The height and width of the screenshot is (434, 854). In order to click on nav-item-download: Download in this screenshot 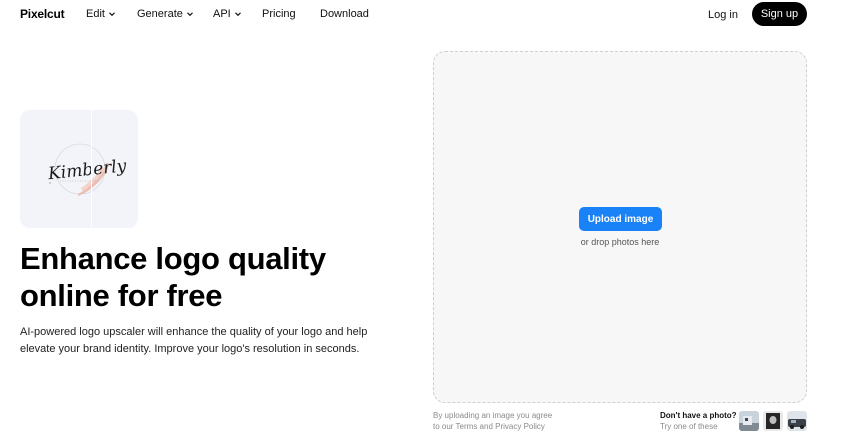, I will do `click(344, 14)`.